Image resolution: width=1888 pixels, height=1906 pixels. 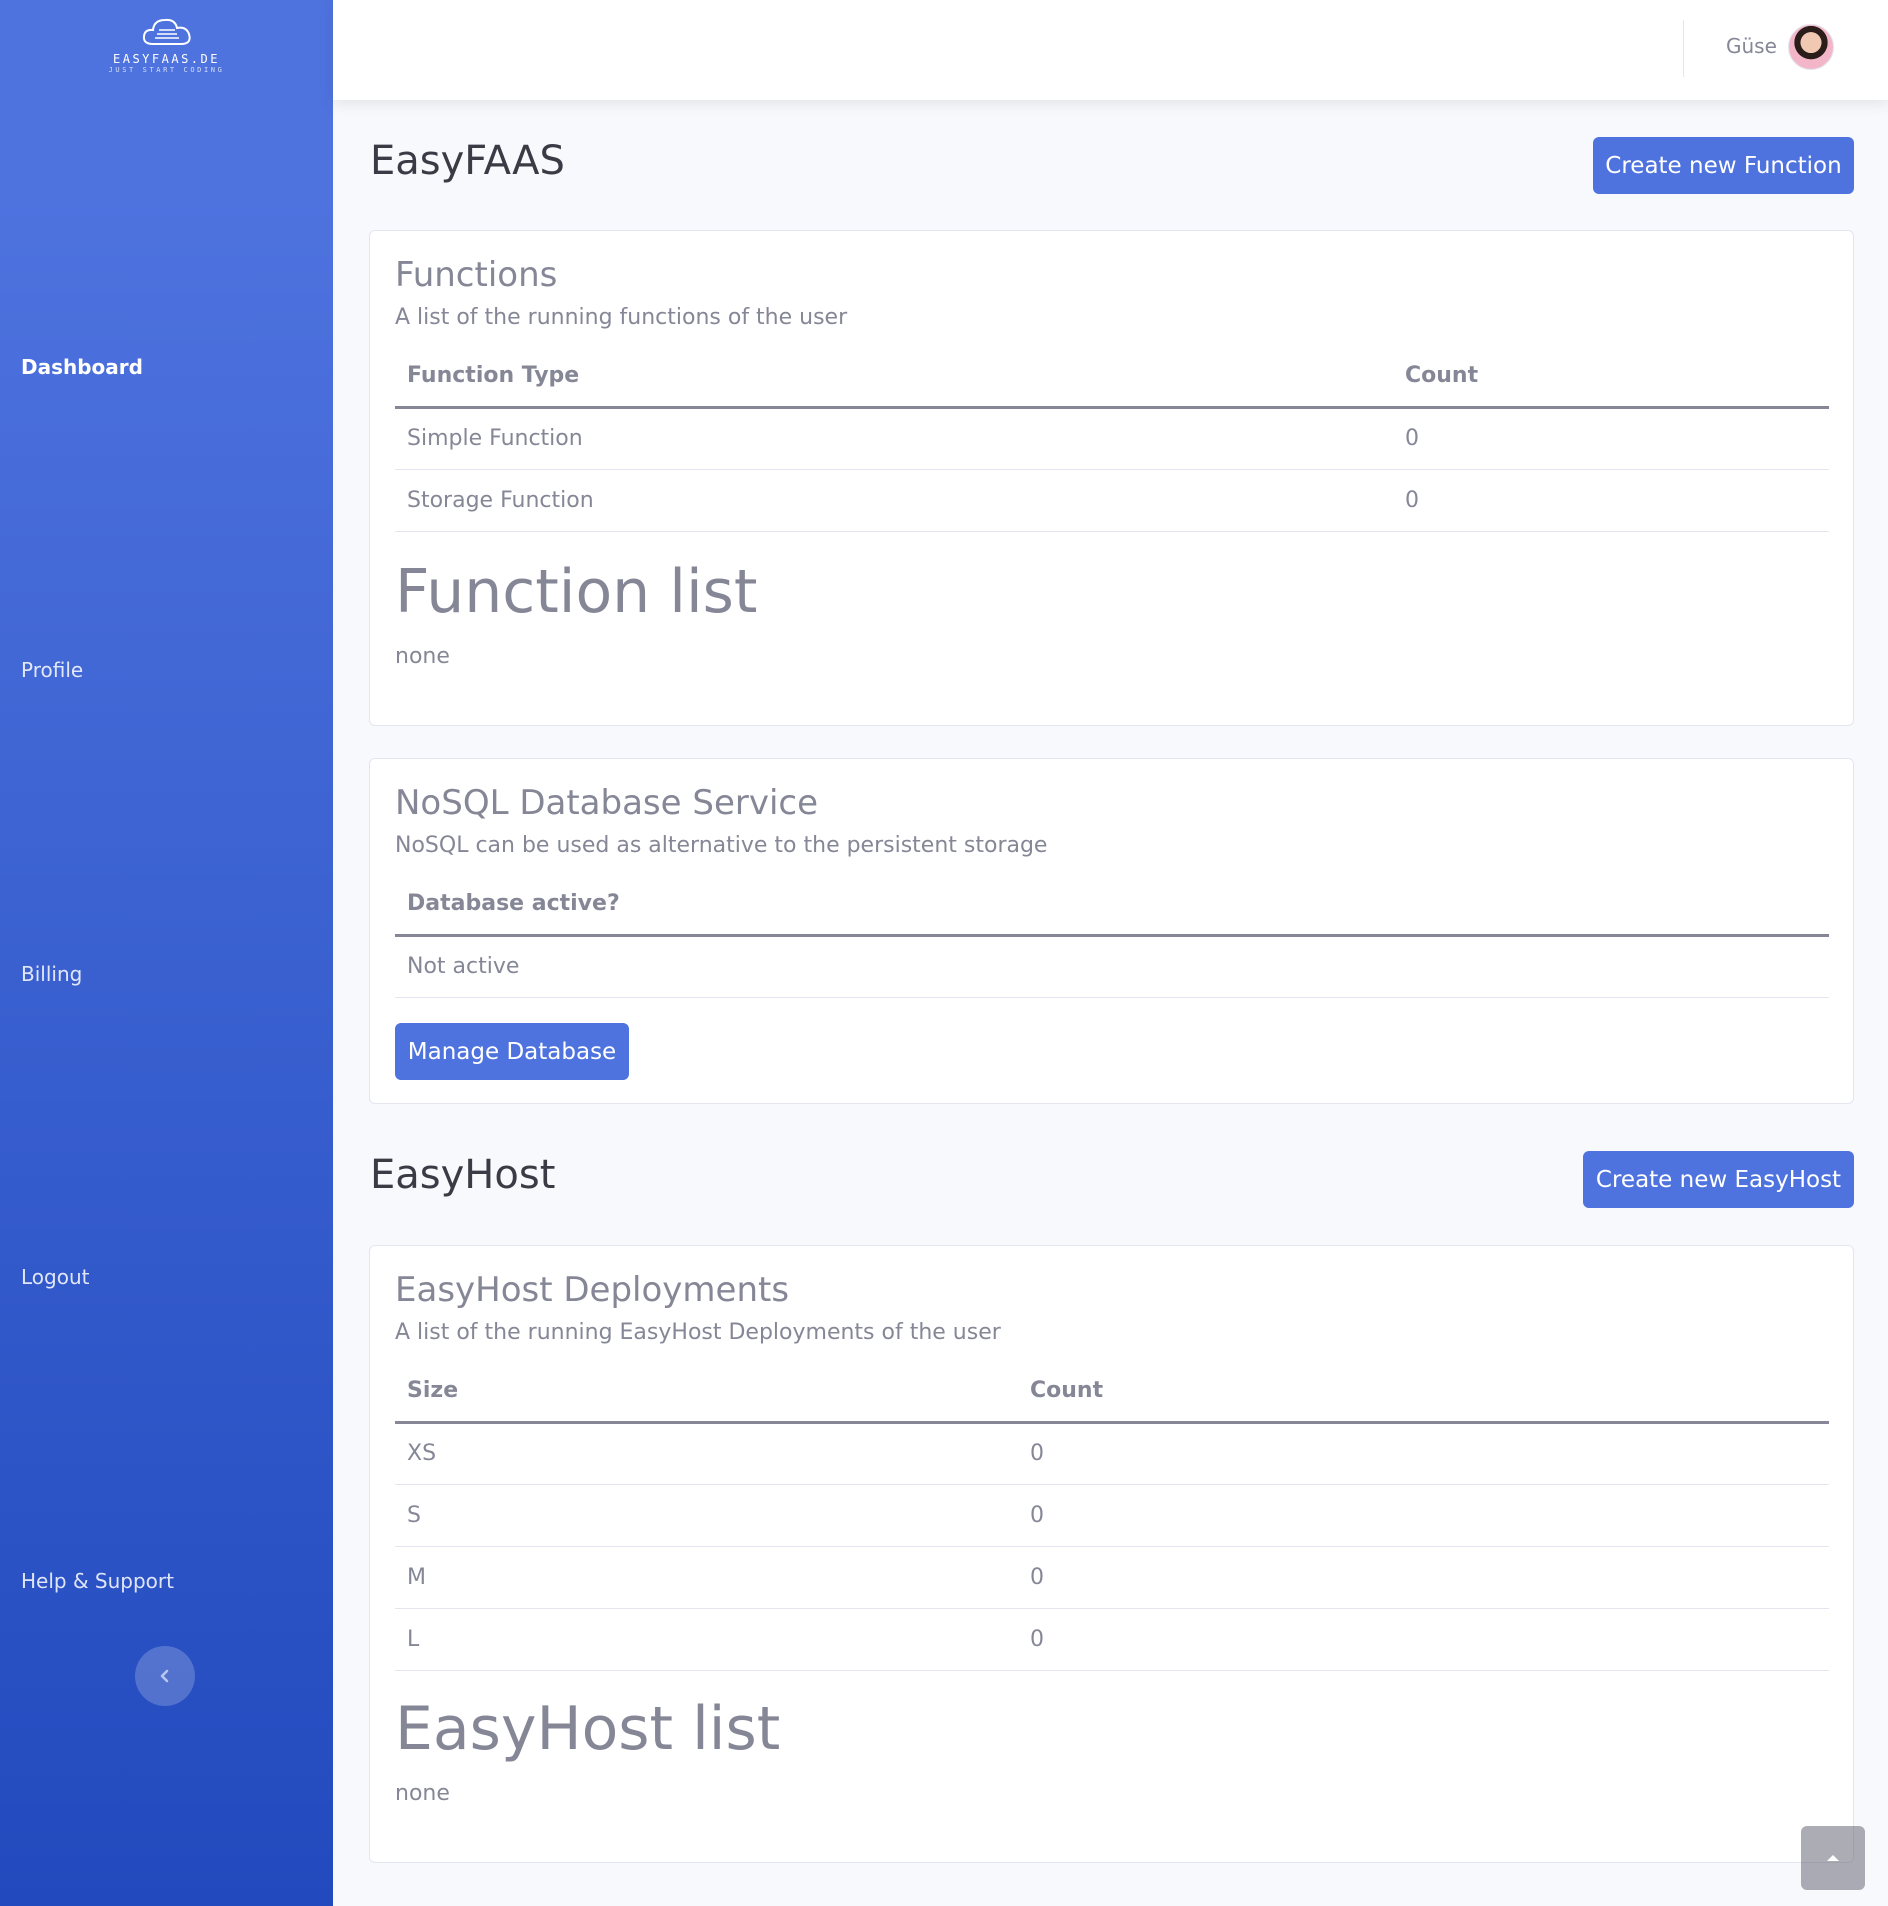 What do you see at coordinates (422, 1793) in the screenshot?
I see `easyhost-list-value: none` at bounding box center [422, 1793].